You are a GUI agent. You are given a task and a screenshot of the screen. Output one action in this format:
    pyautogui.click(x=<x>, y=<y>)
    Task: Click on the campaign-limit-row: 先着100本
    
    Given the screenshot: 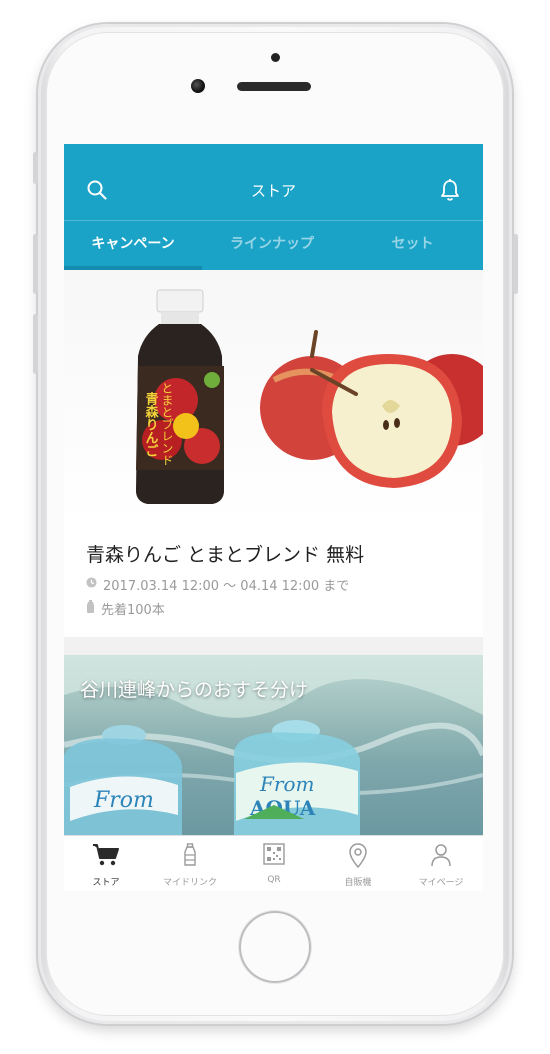 What is the action you would take?
    pyautogui.click(x=125, y=608)
    